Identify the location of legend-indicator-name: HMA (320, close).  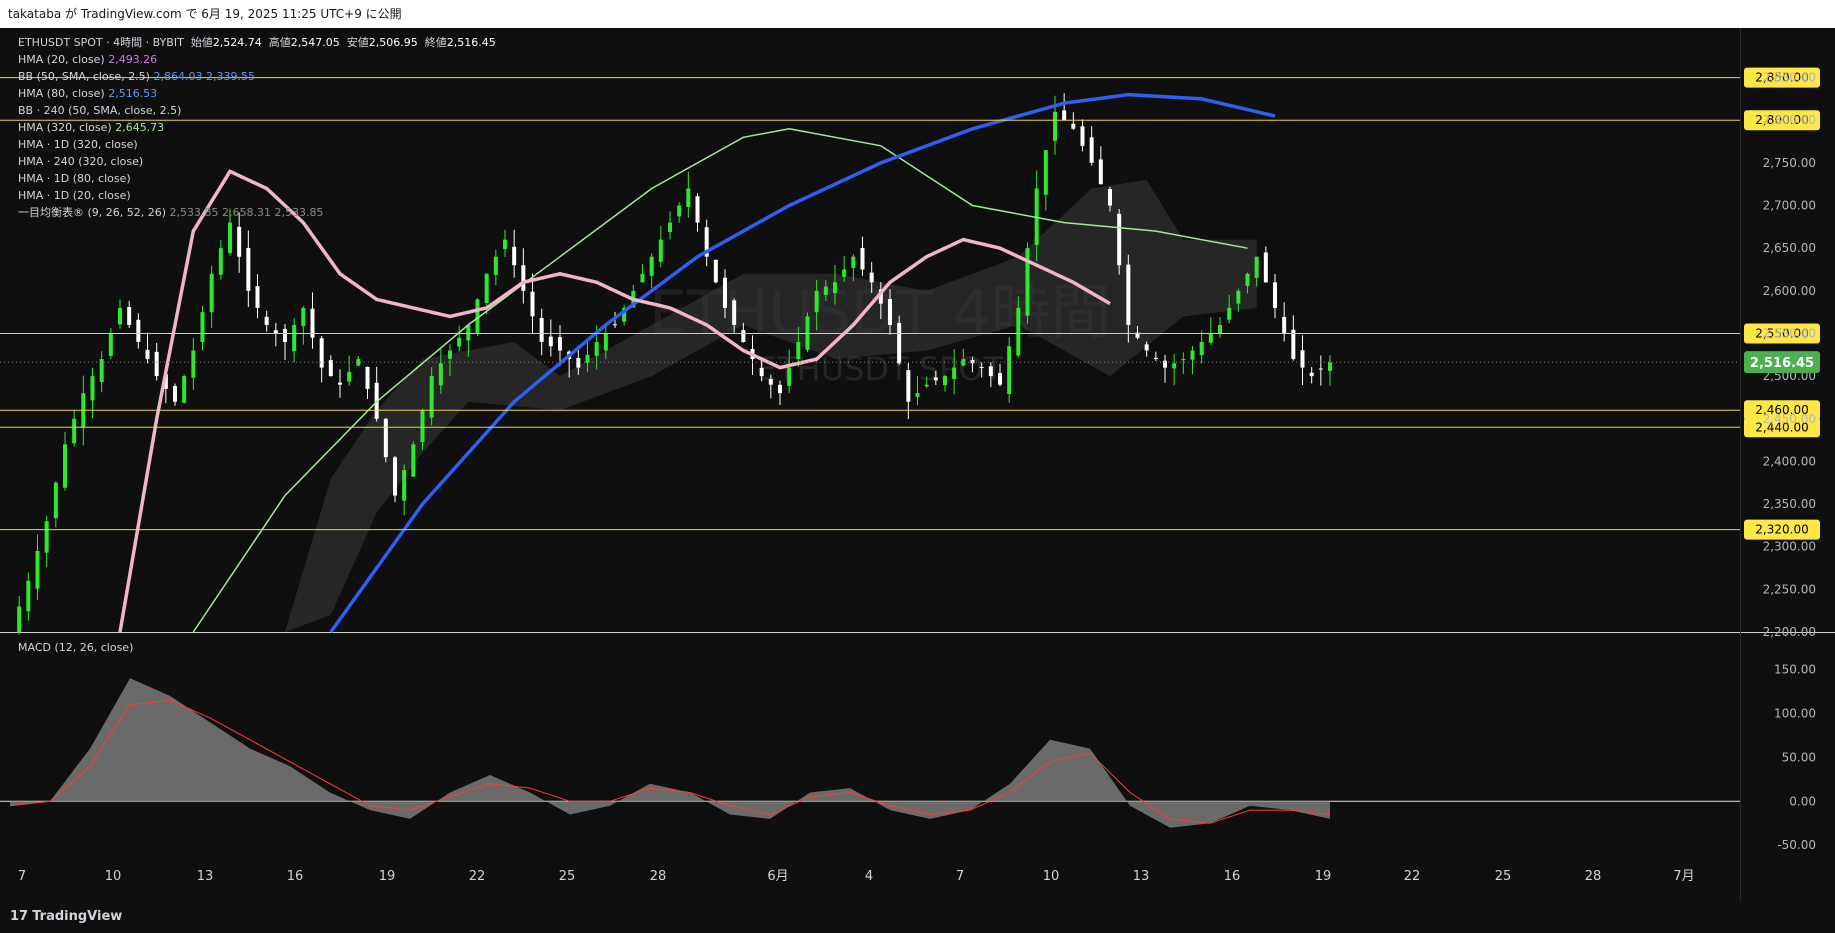
(65, 127).